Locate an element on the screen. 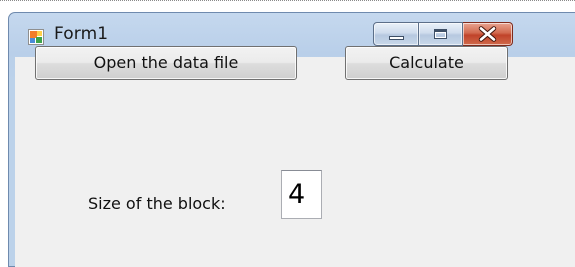 This screenshot has height=267, width=575. close-icon is located at coordinates (487, 34).